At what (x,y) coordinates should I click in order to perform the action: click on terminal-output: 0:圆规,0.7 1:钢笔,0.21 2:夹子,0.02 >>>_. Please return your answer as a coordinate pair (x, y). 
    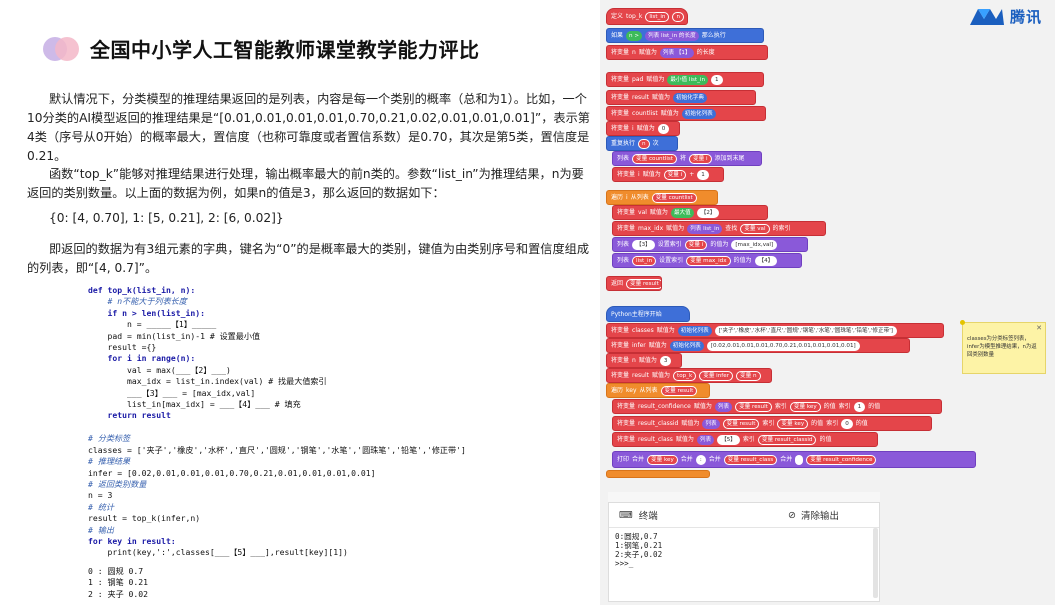
    Looking at the image, I should click on (744, 550).